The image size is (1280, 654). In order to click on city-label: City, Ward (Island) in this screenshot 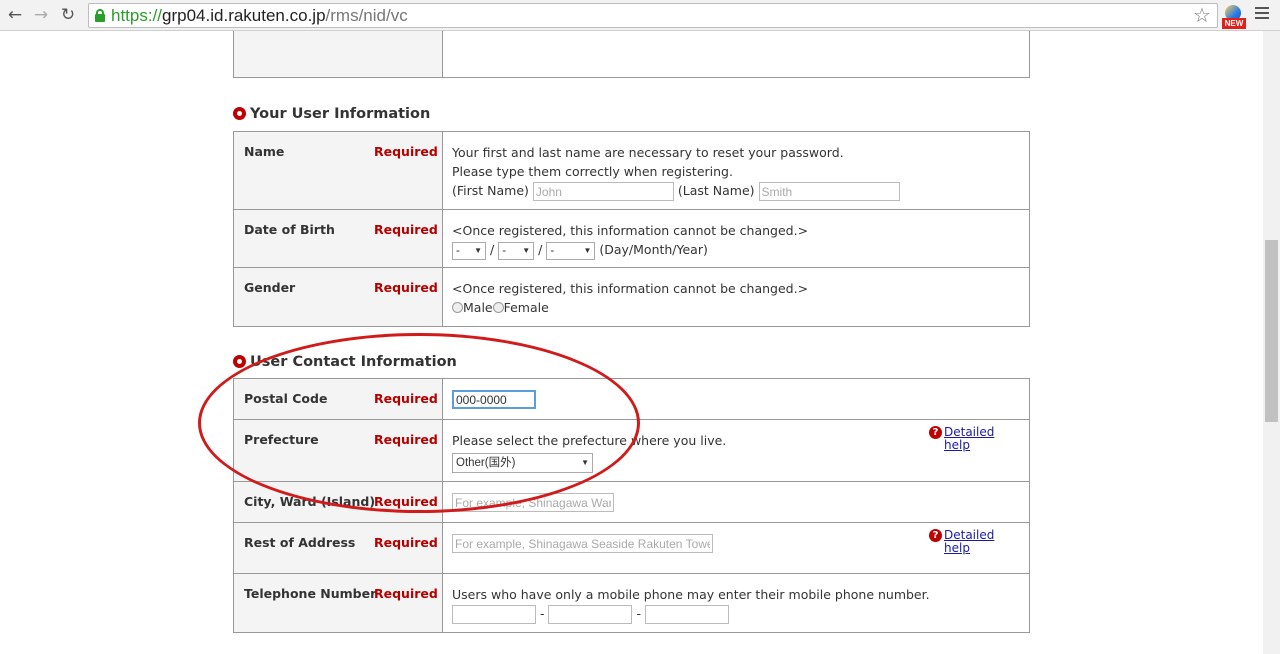, I will do `click(310, 501)`.